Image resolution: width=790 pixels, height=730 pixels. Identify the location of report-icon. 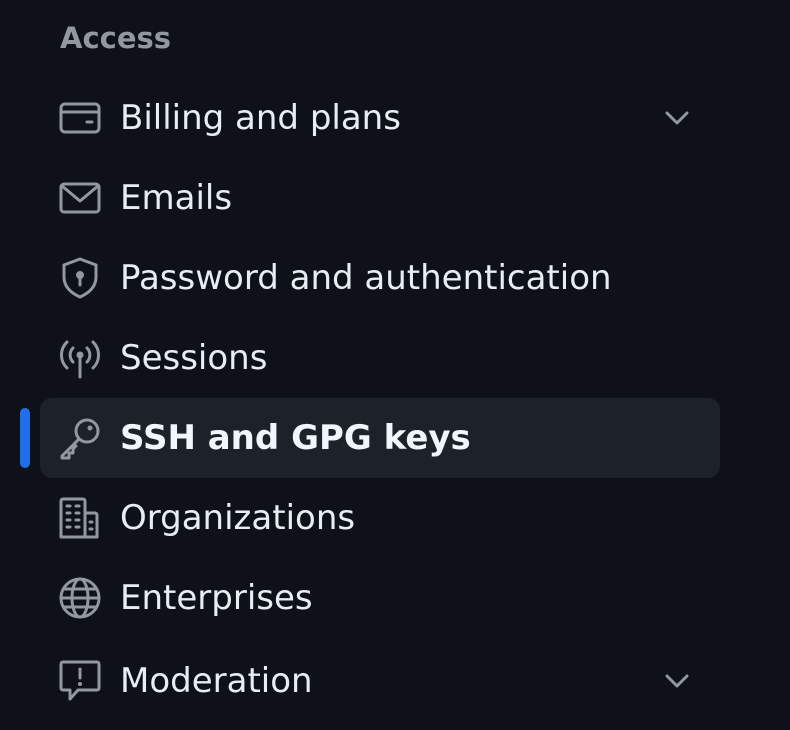
(80, 681).